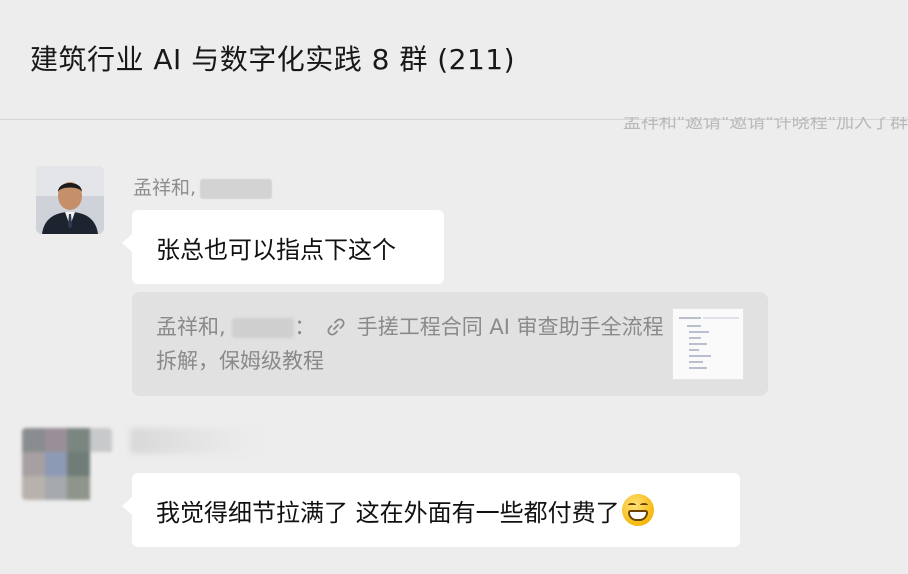 The height and width of the screenshot is (574, 908). Describe the element at coordinates (272, 58) in the screenshot. I see `chat-title: 建筑行业 AI 与数字化实践 8 群 (211)` at that location.